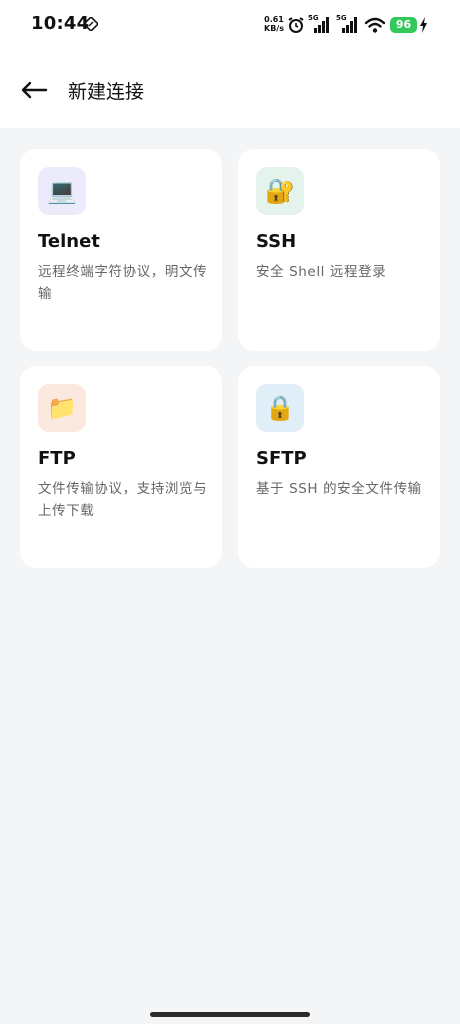 The width and height of the screenshot is (460, 1024). What do you see at coordinates (230, 25) in the screenshot?
I see `status-bar: 10:44 0.61 KB/s 5G 5G 96` at bounding box center [230, 25].